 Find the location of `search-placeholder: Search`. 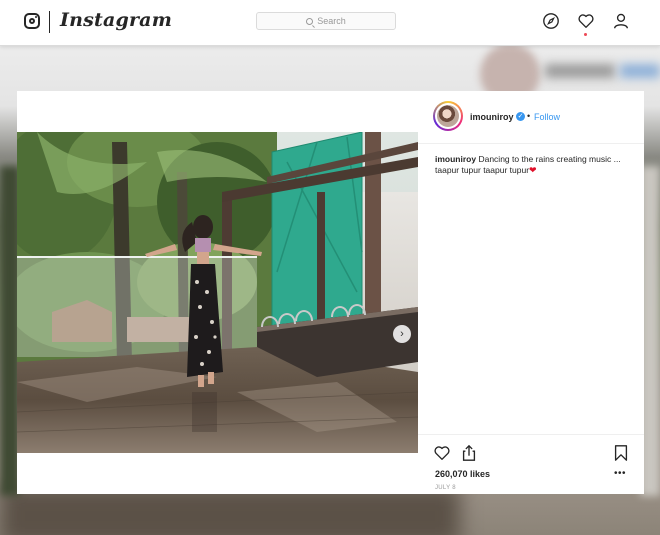

search-placeholder: Search is located at coordinates (331, 21).